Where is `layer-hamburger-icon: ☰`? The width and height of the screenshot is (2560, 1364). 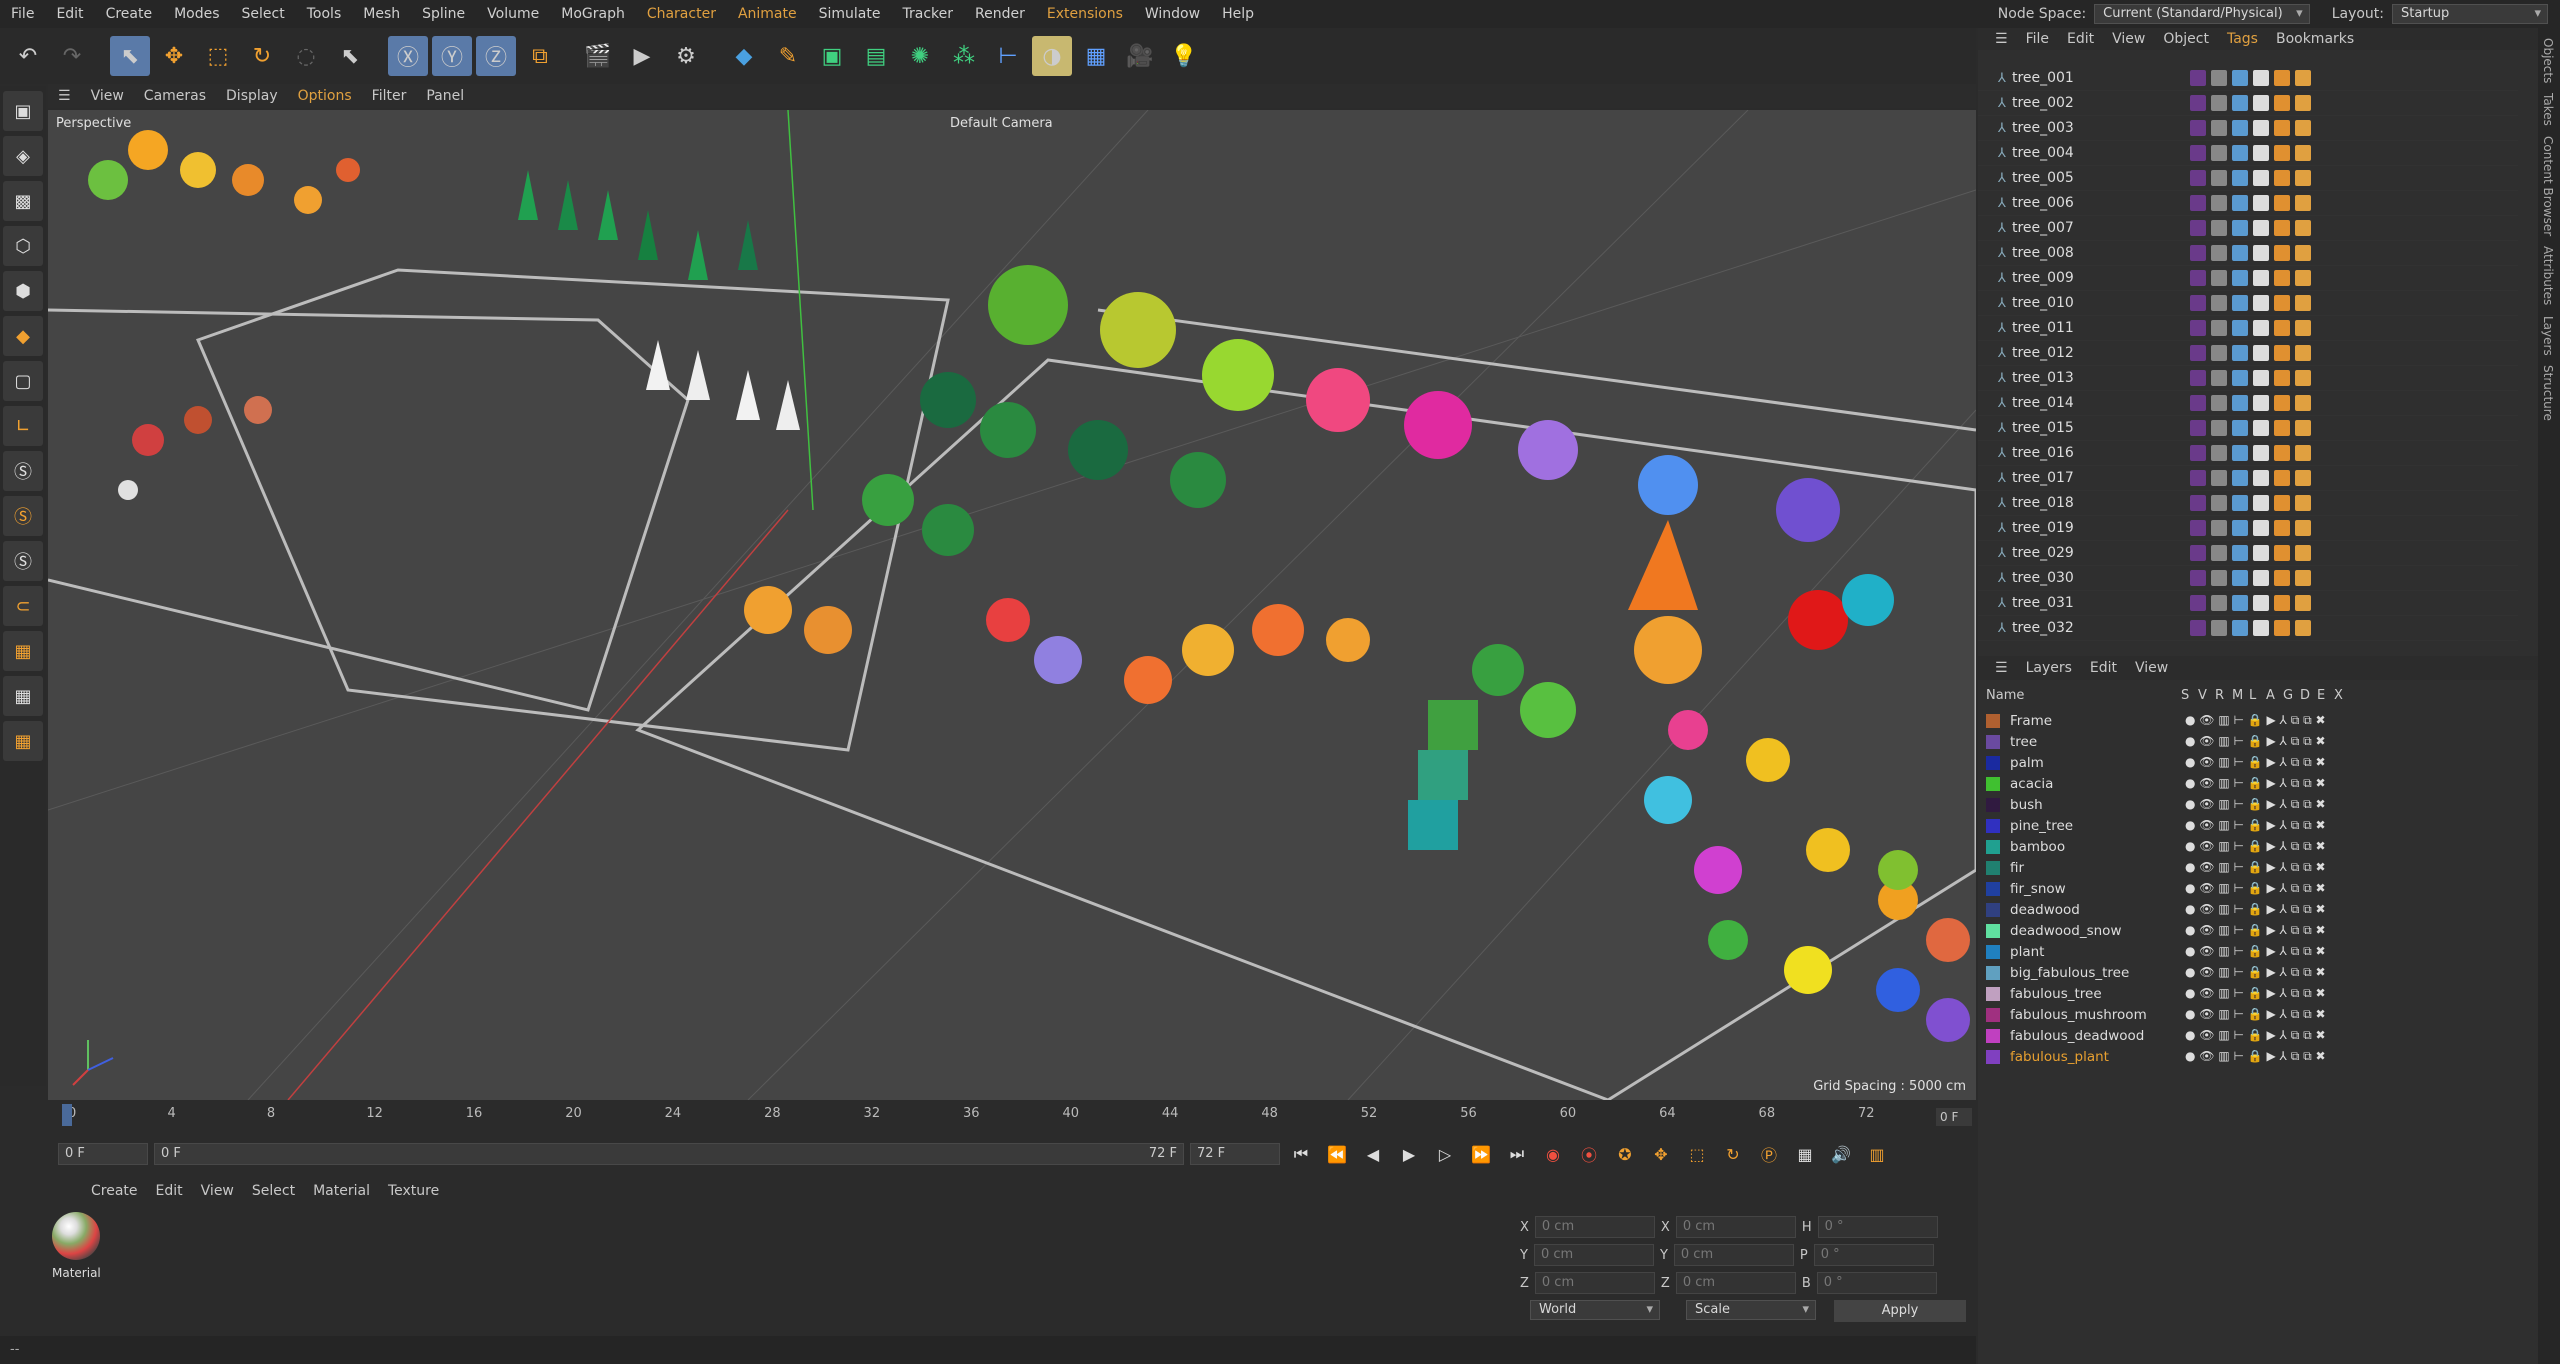
layer-hamburger-icon: ☰ is located at coordinates (2001, 668).